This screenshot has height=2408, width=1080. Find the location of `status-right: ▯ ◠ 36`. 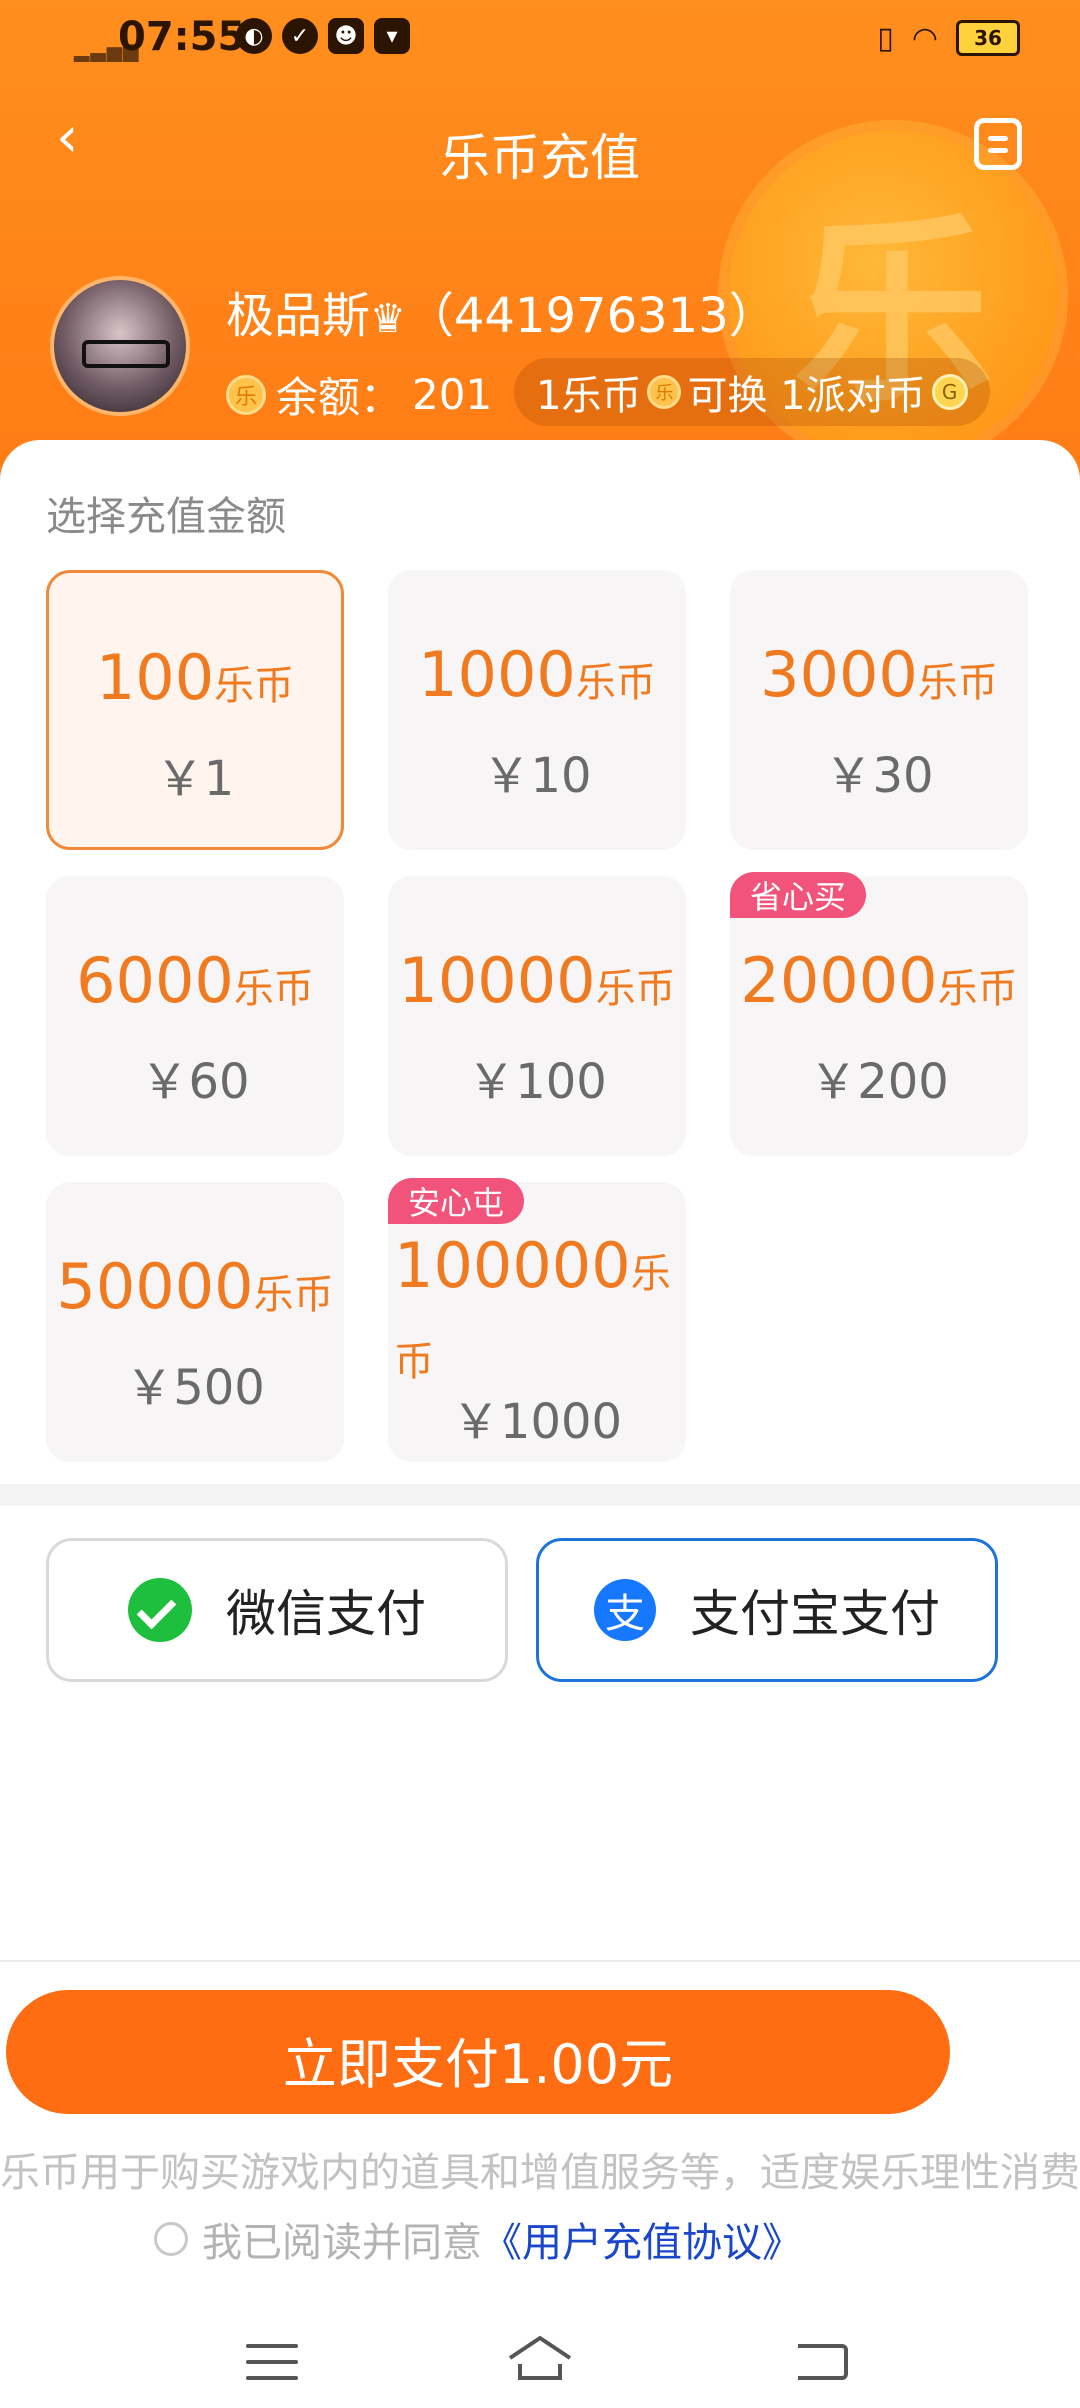

status-right: ▯ ◠ 36 is located at coordinates (948, 38).